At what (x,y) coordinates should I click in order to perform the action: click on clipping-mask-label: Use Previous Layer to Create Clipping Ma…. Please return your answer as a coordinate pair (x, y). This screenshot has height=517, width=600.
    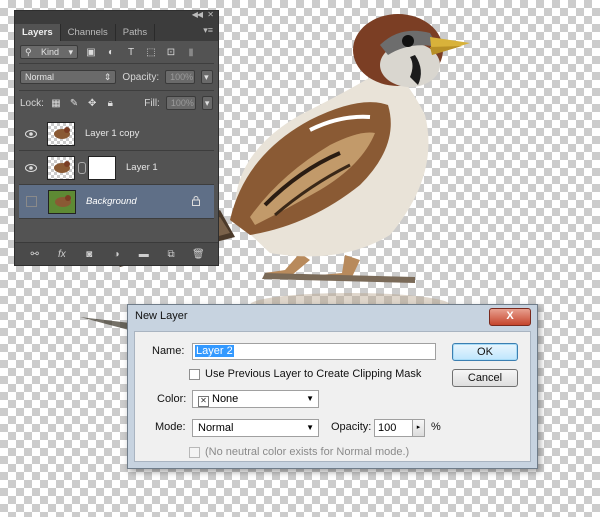
    Looking at the image, I should click on (313, 374).